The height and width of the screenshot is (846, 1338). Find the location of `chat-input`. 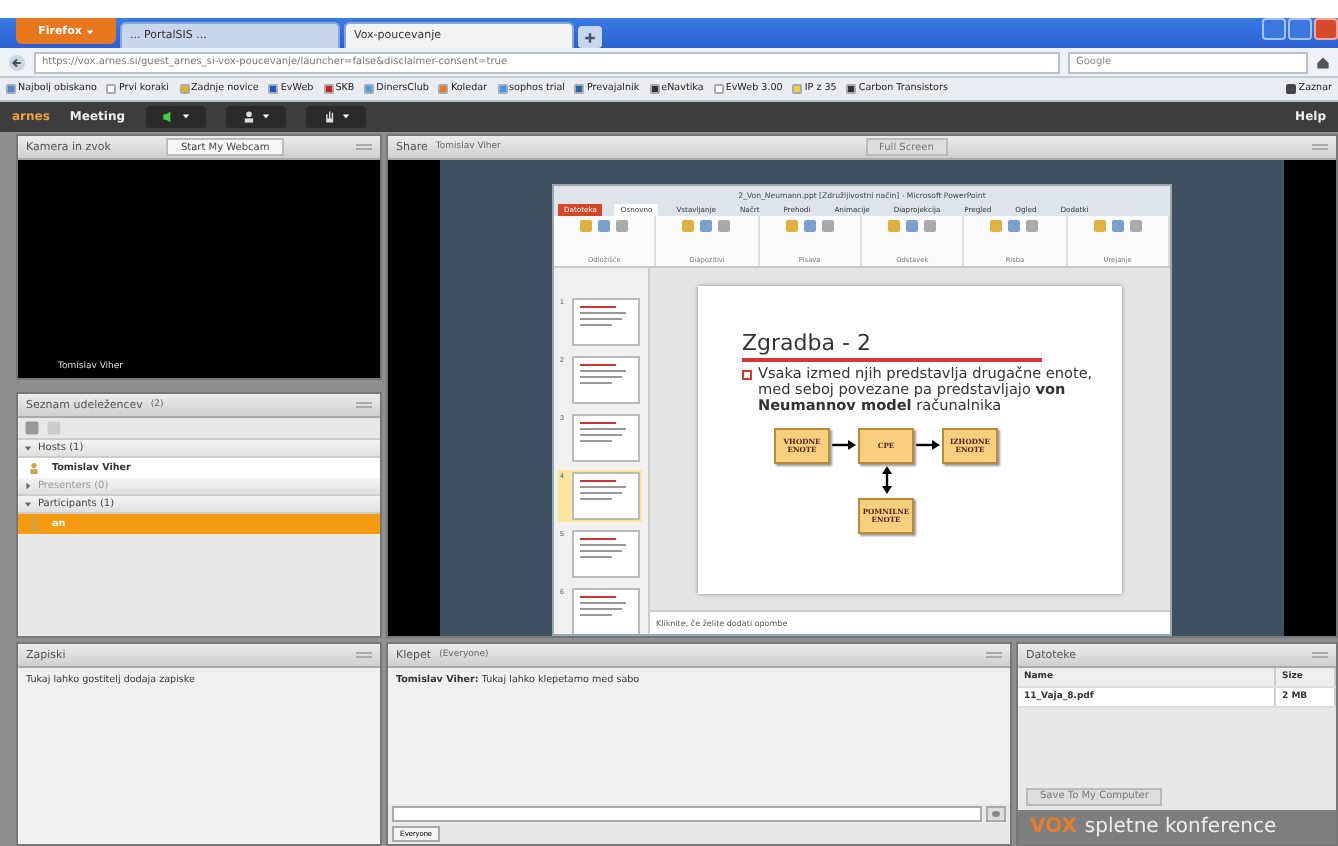

chat-input is located at coordinates (687, 814).